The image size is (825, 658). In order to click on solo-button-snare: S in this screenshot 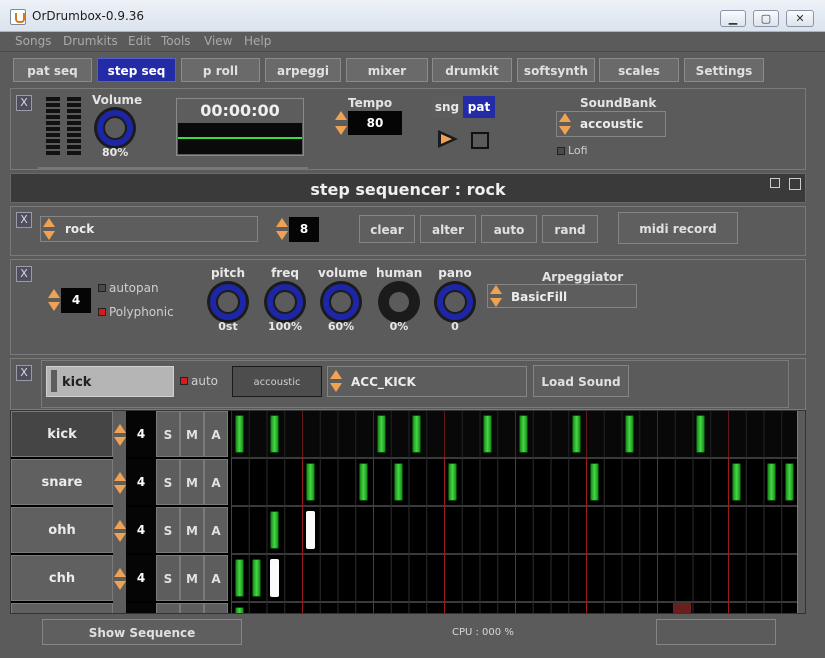, I will do `click(168, 482)`.